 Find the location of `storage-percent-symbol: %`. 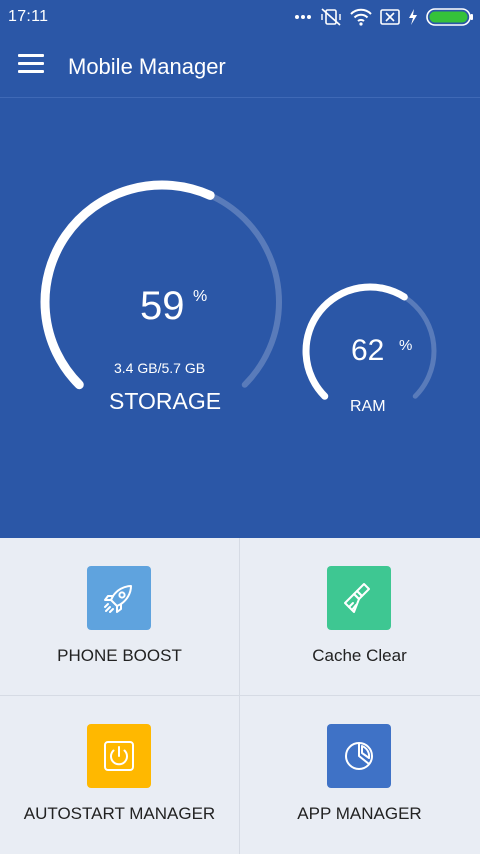

storage-percent-symbol: % is located at coordinates (200, 296).